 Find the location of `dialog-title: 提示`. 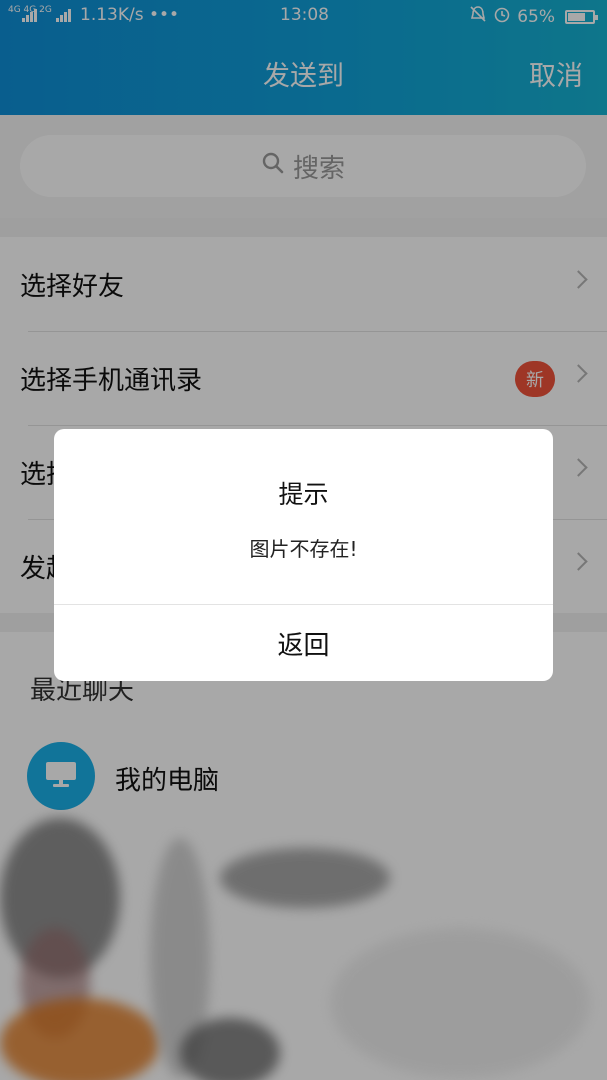

dialog-title: 提示 is located at coordinates (303, 494).